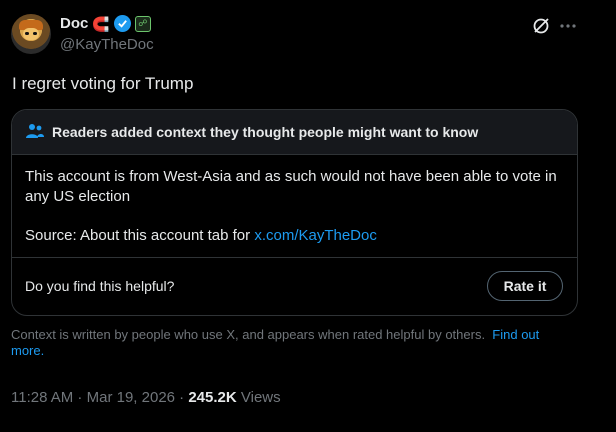  I want to click on rate-it-button: Rate it, so click(525, 286).